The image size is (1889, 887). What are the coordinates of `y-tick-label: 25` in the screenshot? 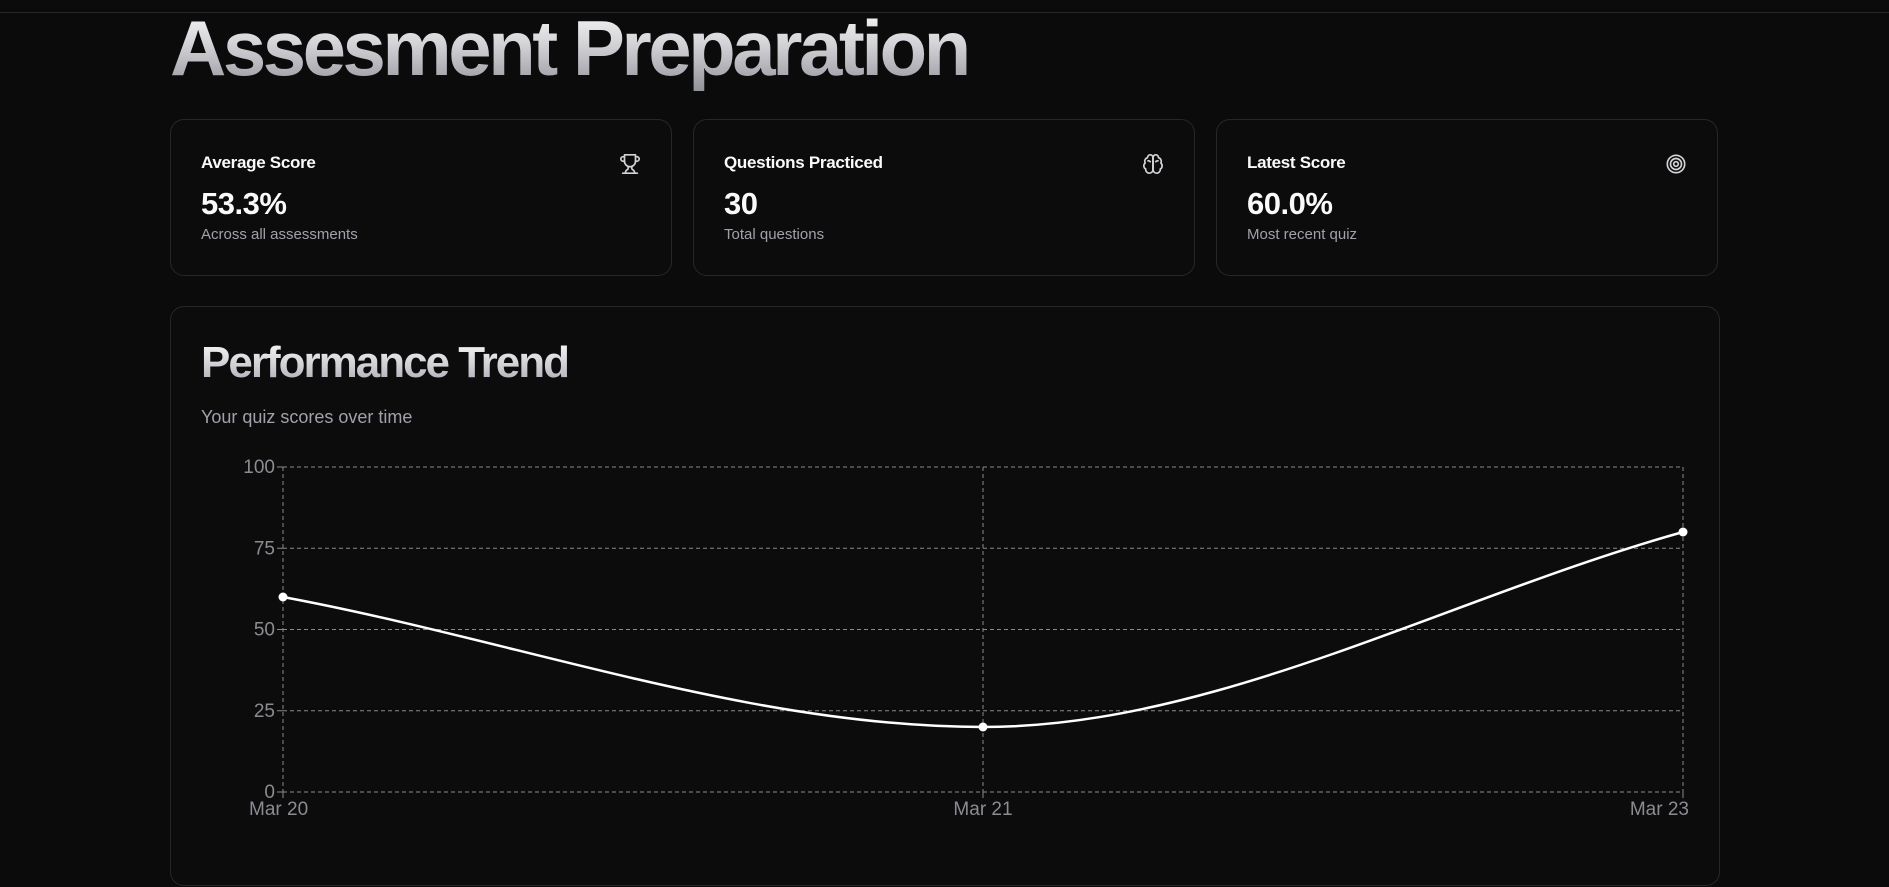 It's located at (264, 711).